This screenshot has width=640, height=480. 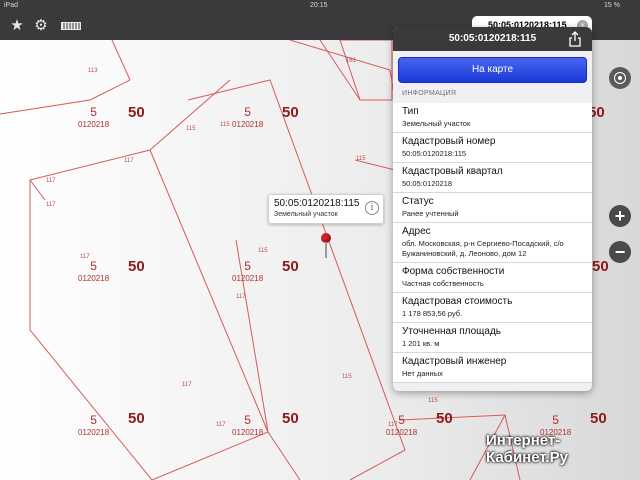 What do you see at coordinates (71, 26) in the screenshot?
I see `layers-toggle-icon` at bounding box center [71, 26].